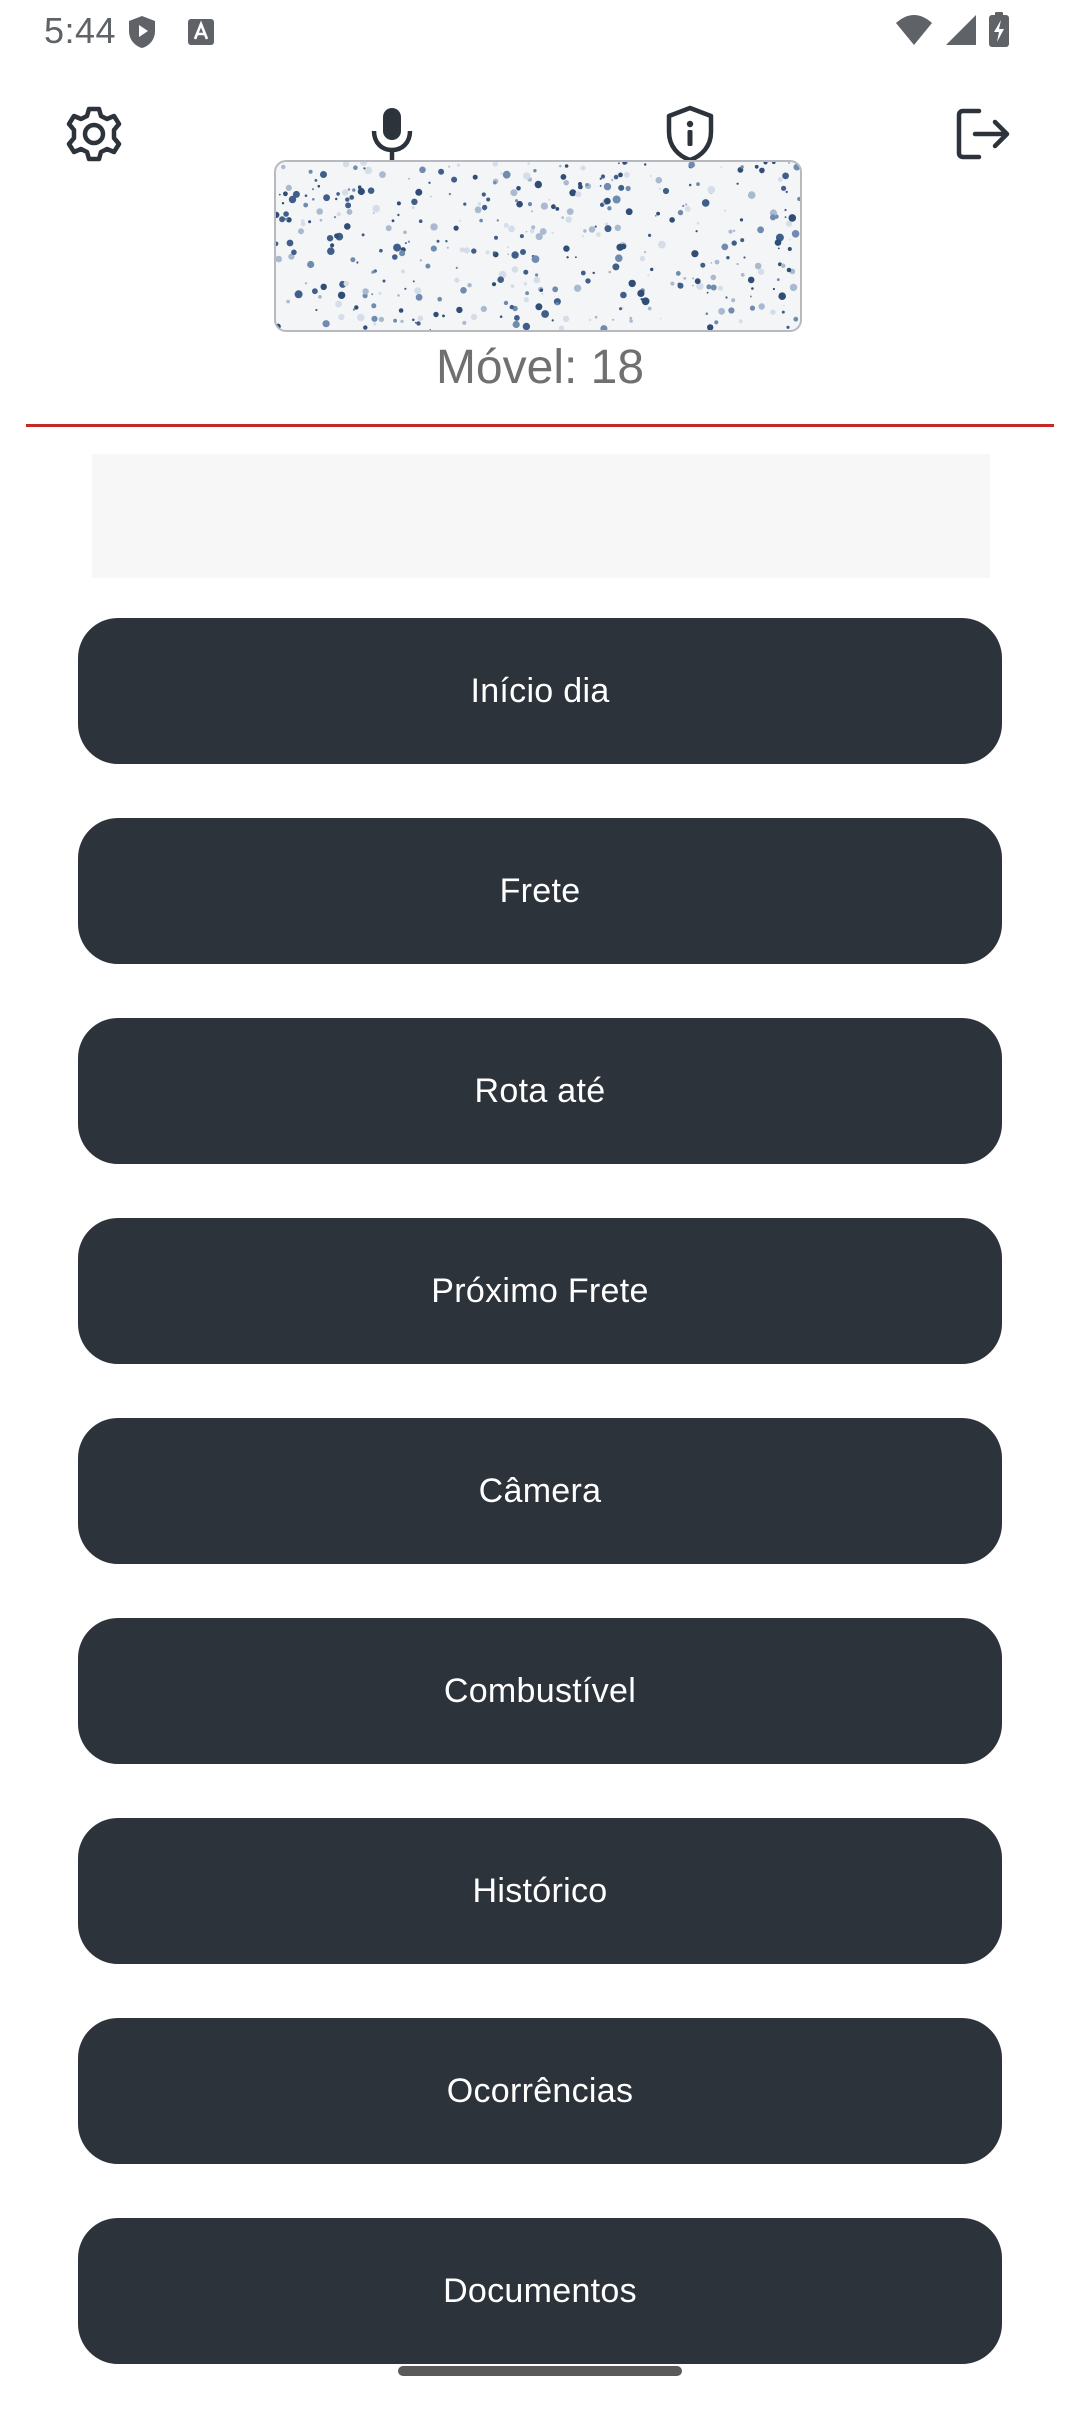 The width and height of the screenshot is (1080, 2418). I want to click on home-indicator, so click(540, 2371).